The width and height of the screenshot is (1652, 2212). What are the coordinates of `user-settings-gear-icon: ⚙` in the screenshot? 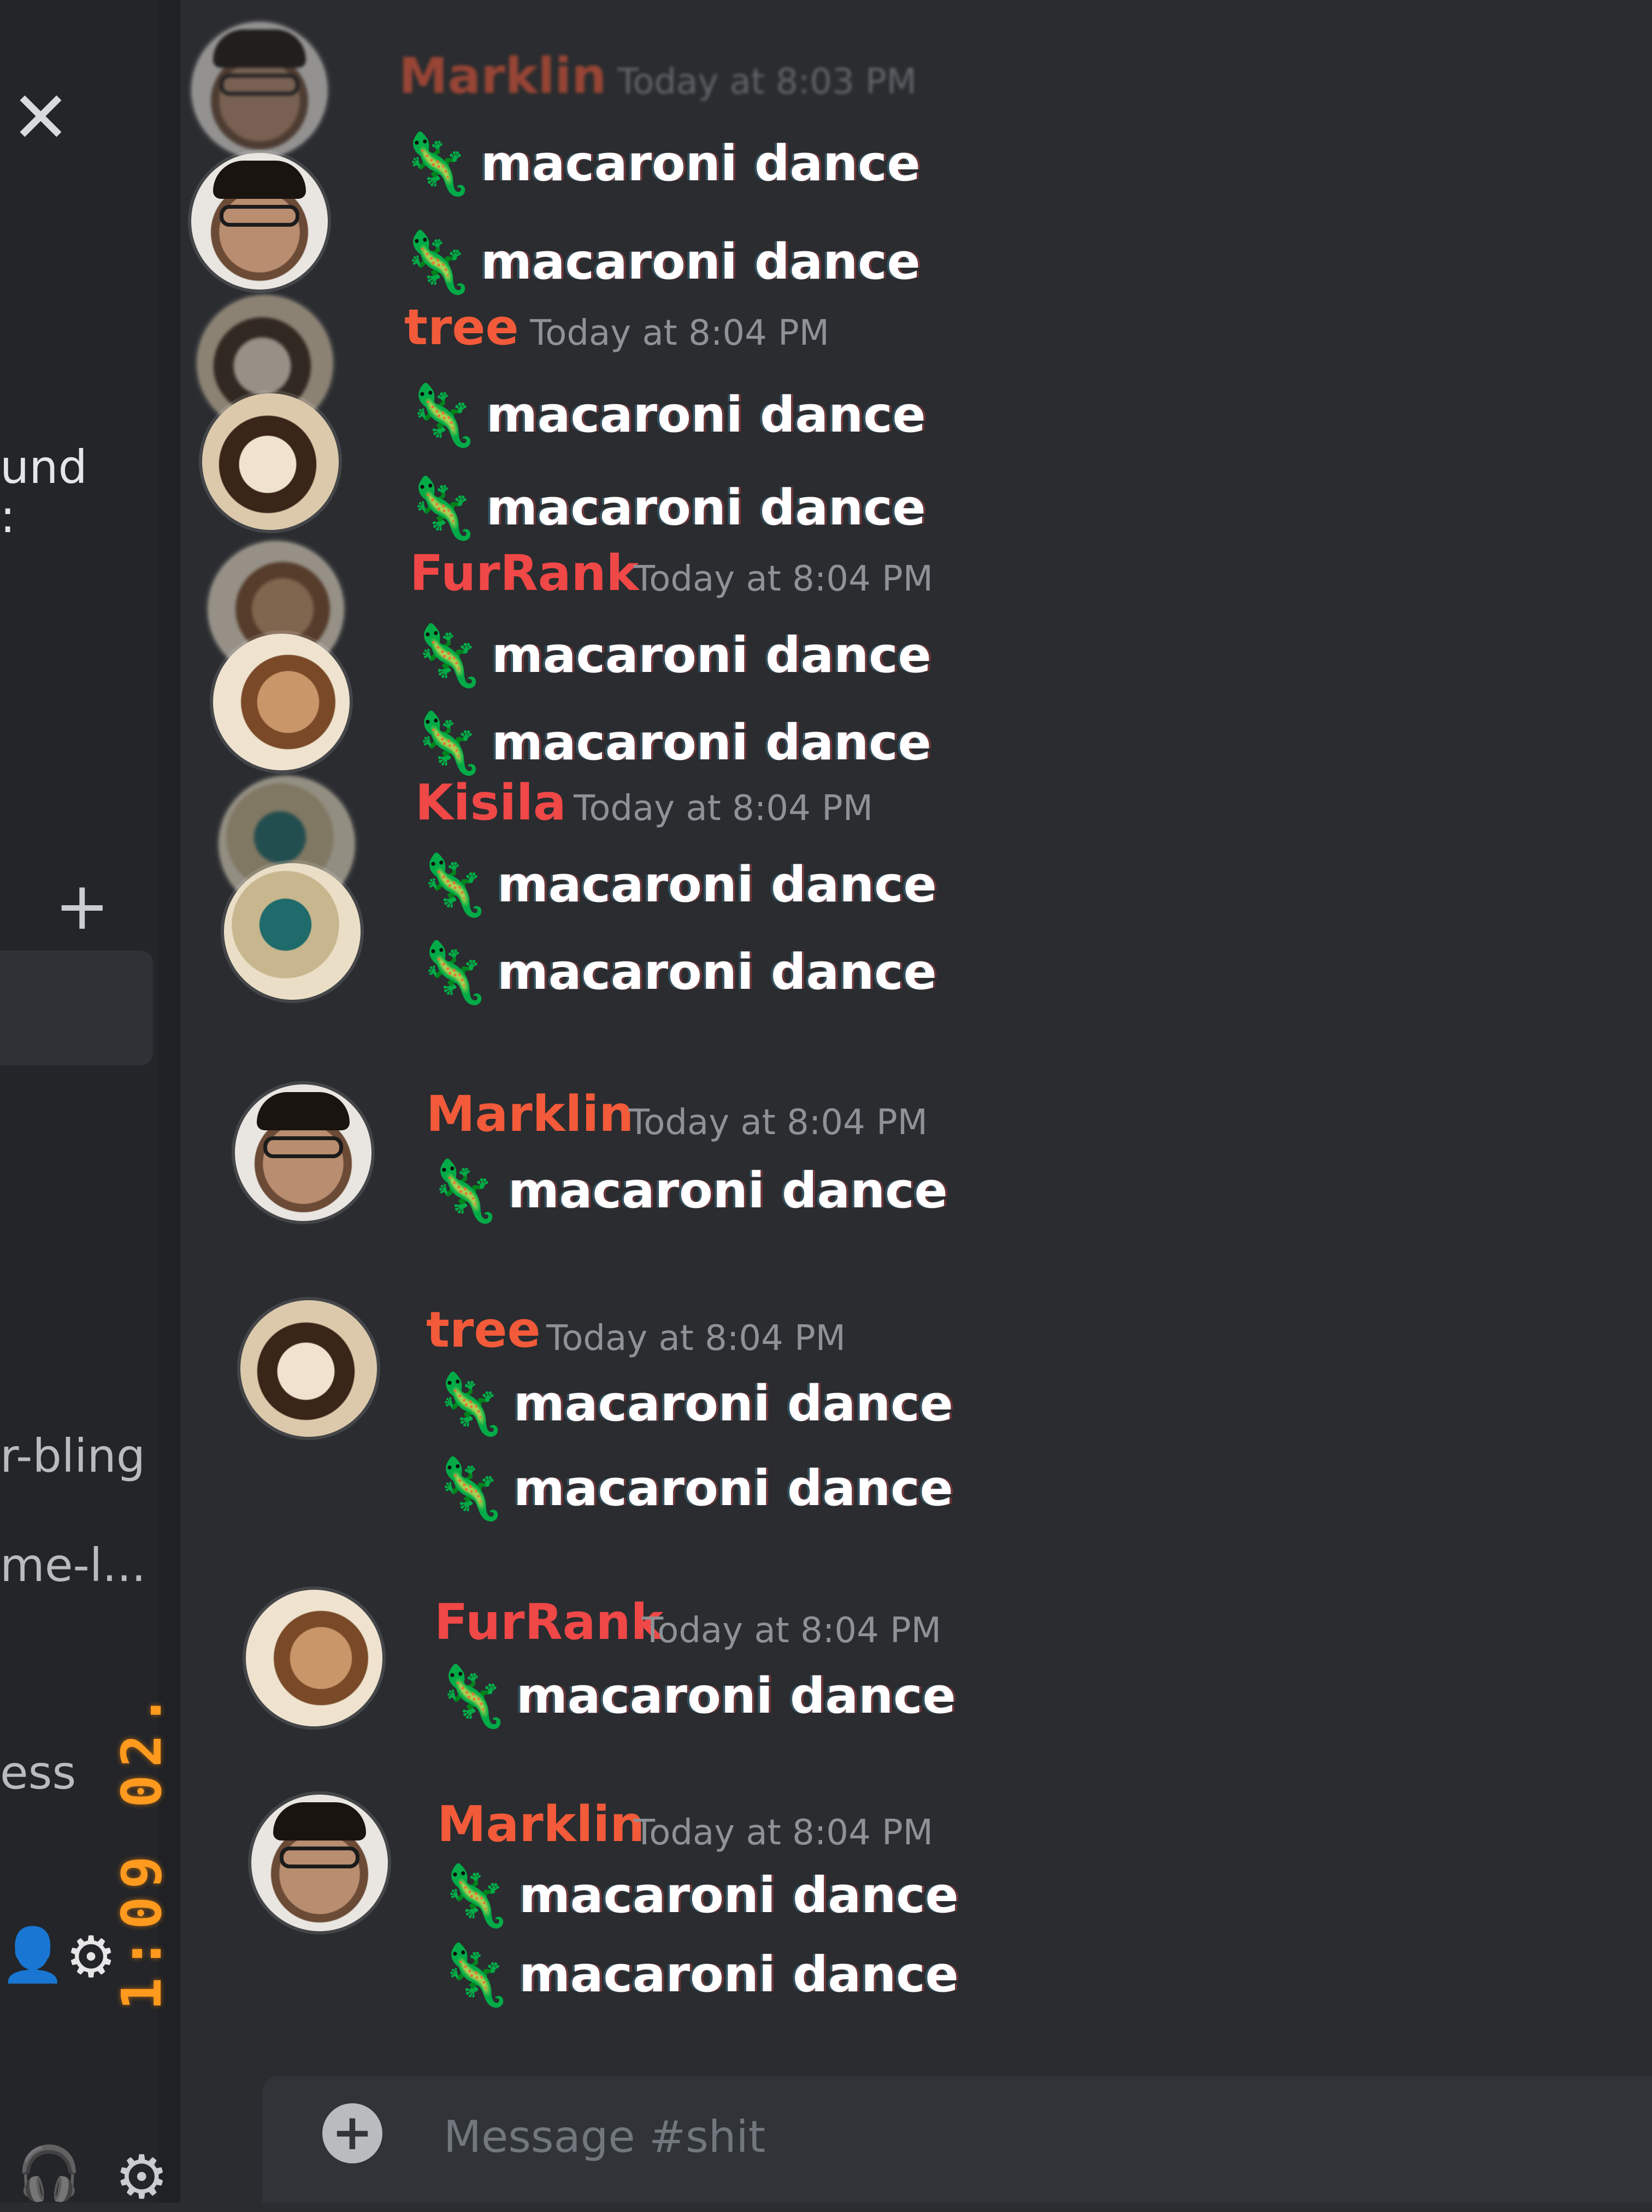 It's located at (142, 2177).